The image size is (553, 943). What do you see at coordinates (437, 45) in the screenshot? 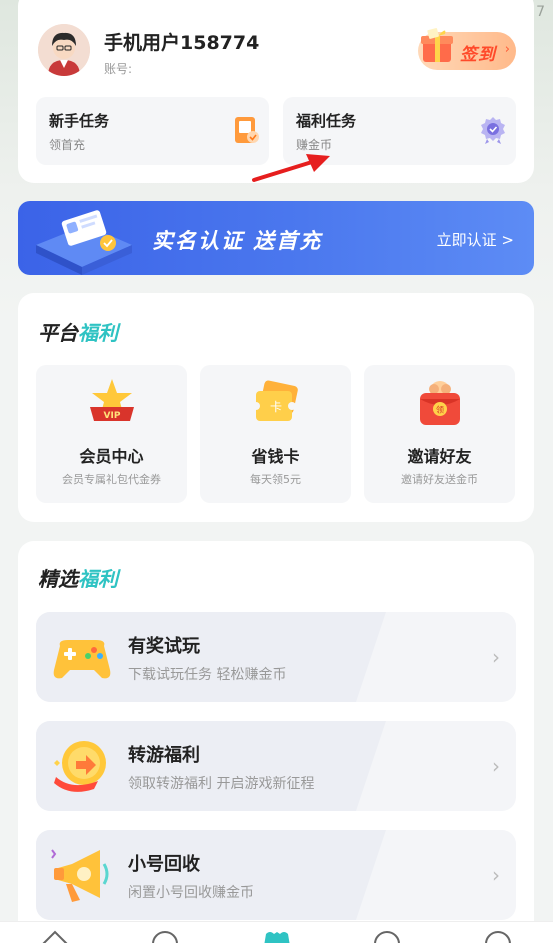
I see `gift-box-icon` at bounding box center [437, 45].